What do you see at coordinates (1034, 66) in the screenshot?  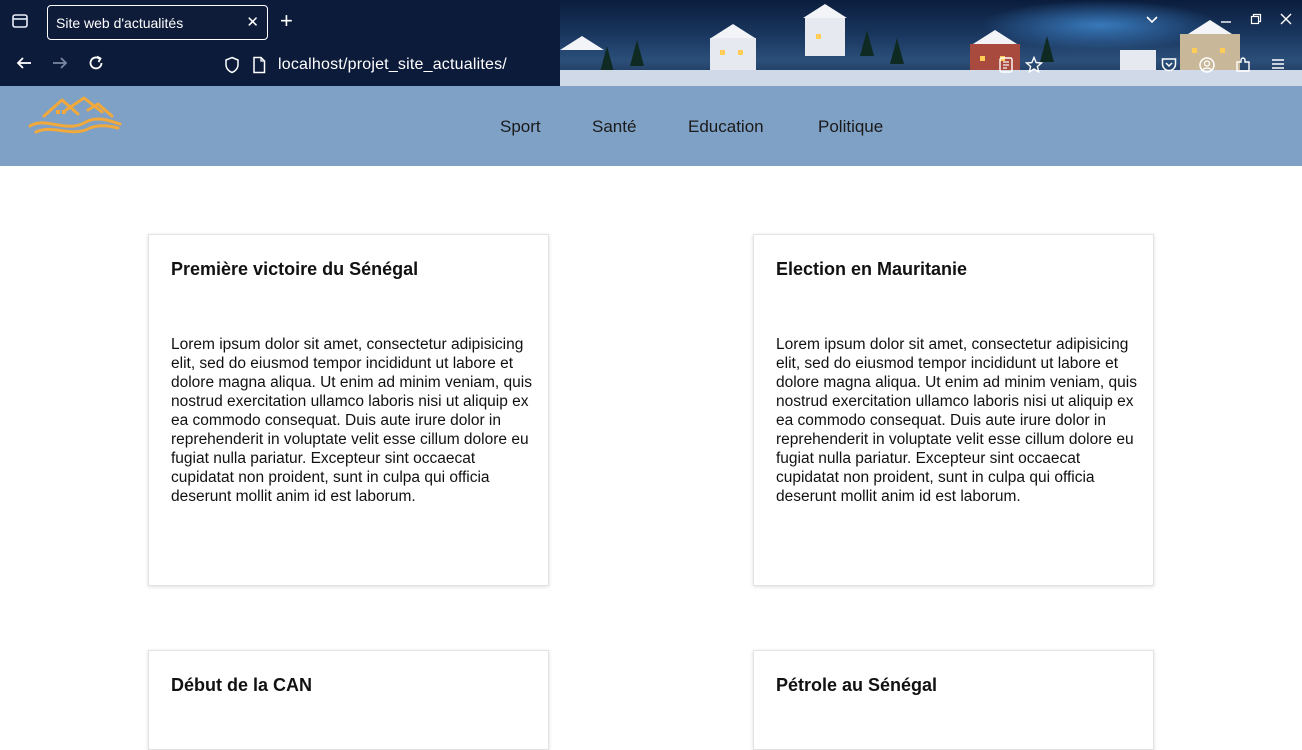 I see `bookmark-star-icon` at bounding box center [1034, 66].